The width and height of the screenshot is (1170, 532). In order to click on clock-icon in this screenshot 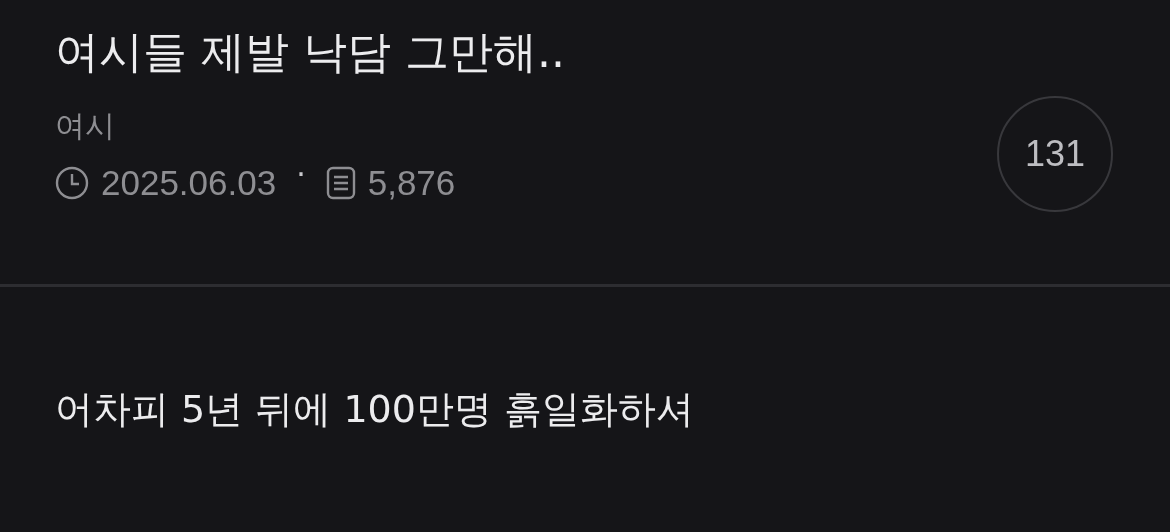, I will do `click(72, 183)`.